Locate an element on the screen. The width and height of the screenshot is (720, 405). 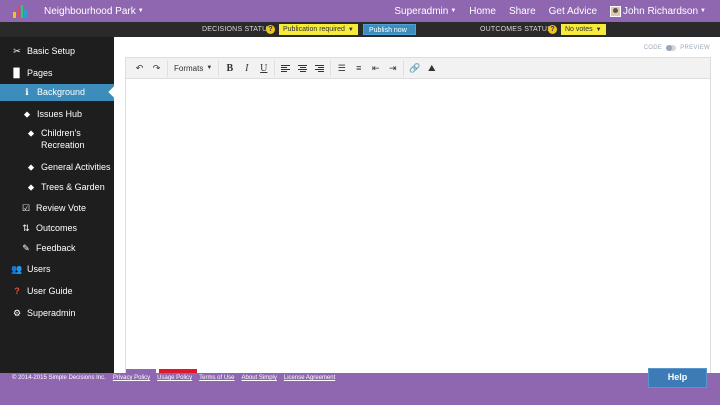
avatar is located at coordinates (615, 11).